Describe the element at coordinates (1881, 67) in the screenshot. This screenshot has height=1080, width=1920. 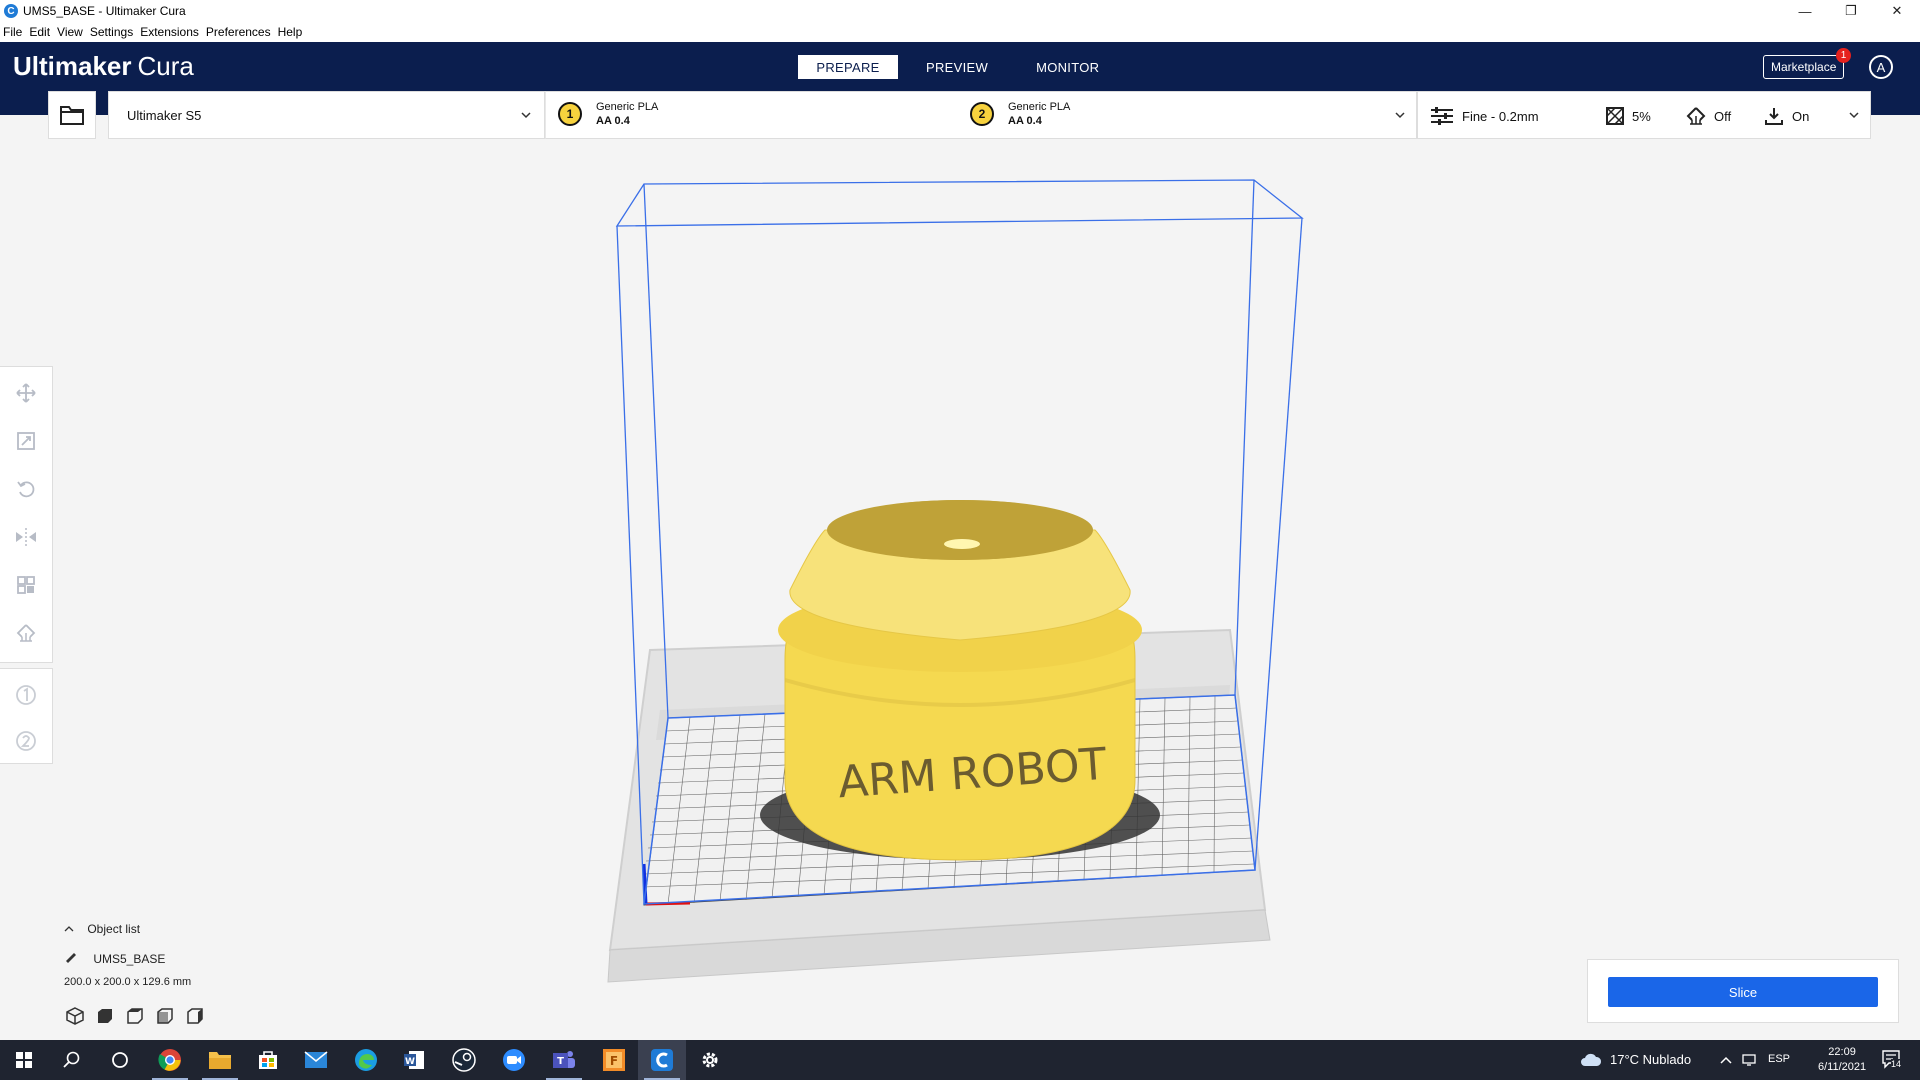
I see `account-button: A` at that location.